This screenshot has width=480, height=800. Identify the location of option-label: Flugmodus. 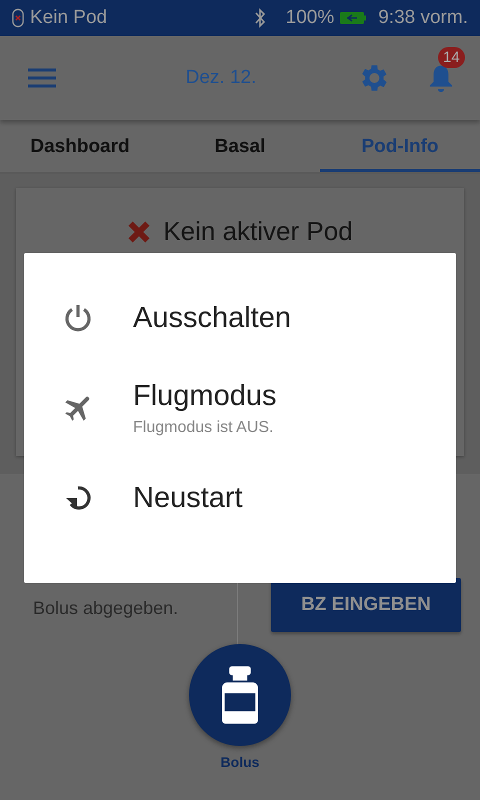
(204, 396).